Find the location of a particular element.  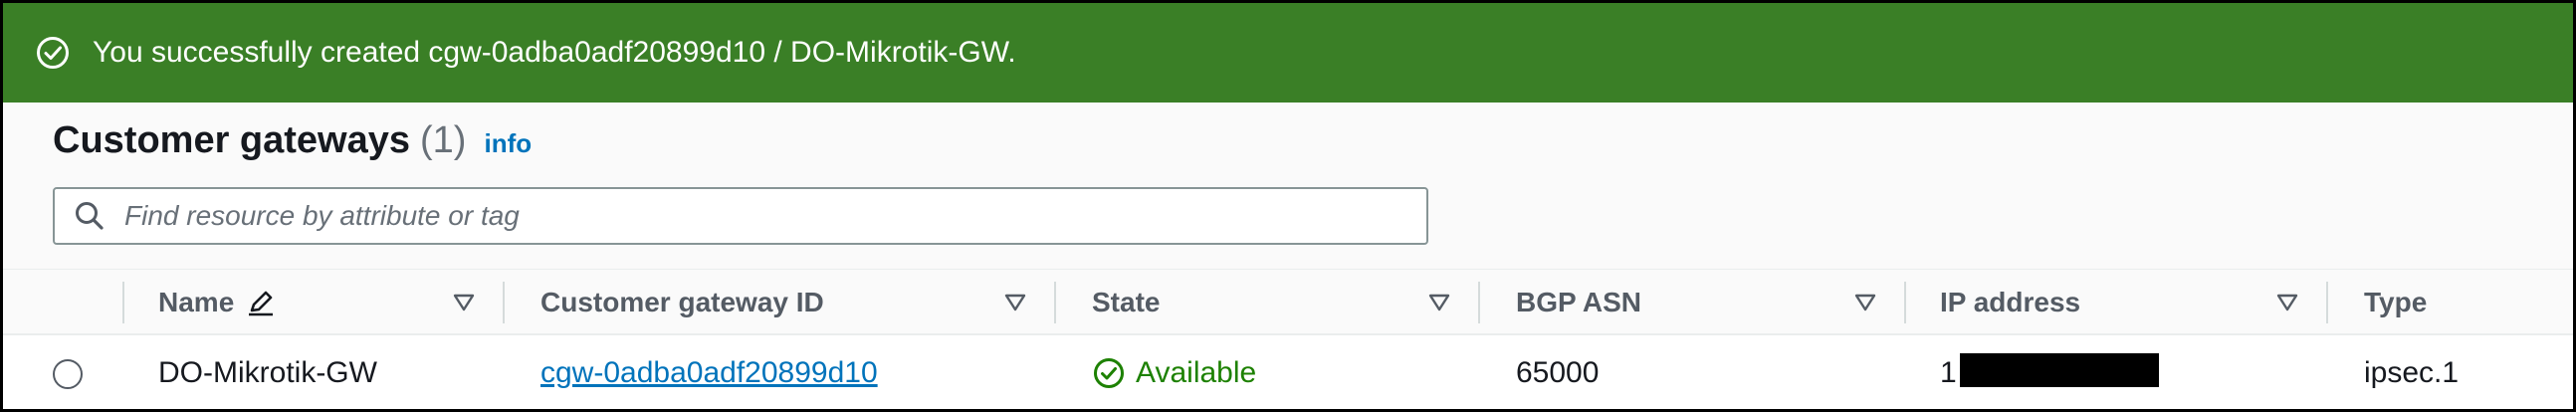

cell-type: ipsec.1 is located at coordinates (2412, 372).